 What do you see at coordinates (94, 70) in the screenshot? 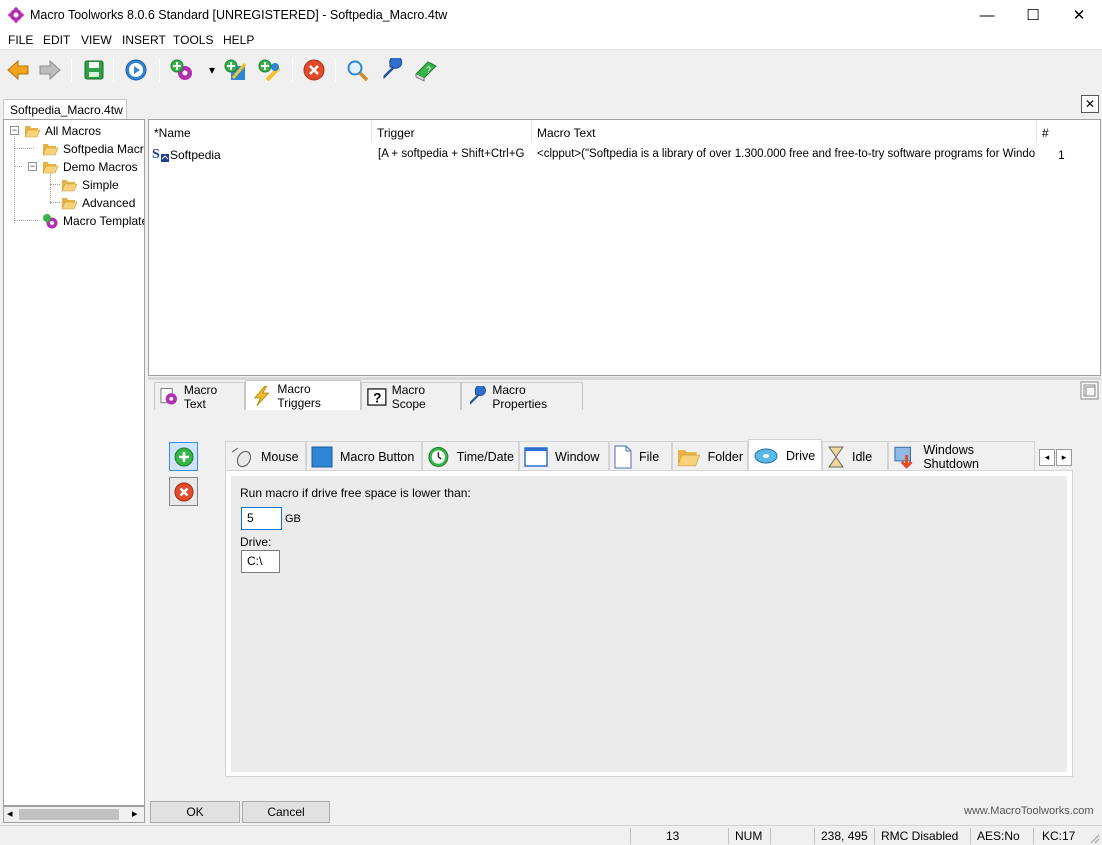
I see `save-button` at bounding box center [94, 70].